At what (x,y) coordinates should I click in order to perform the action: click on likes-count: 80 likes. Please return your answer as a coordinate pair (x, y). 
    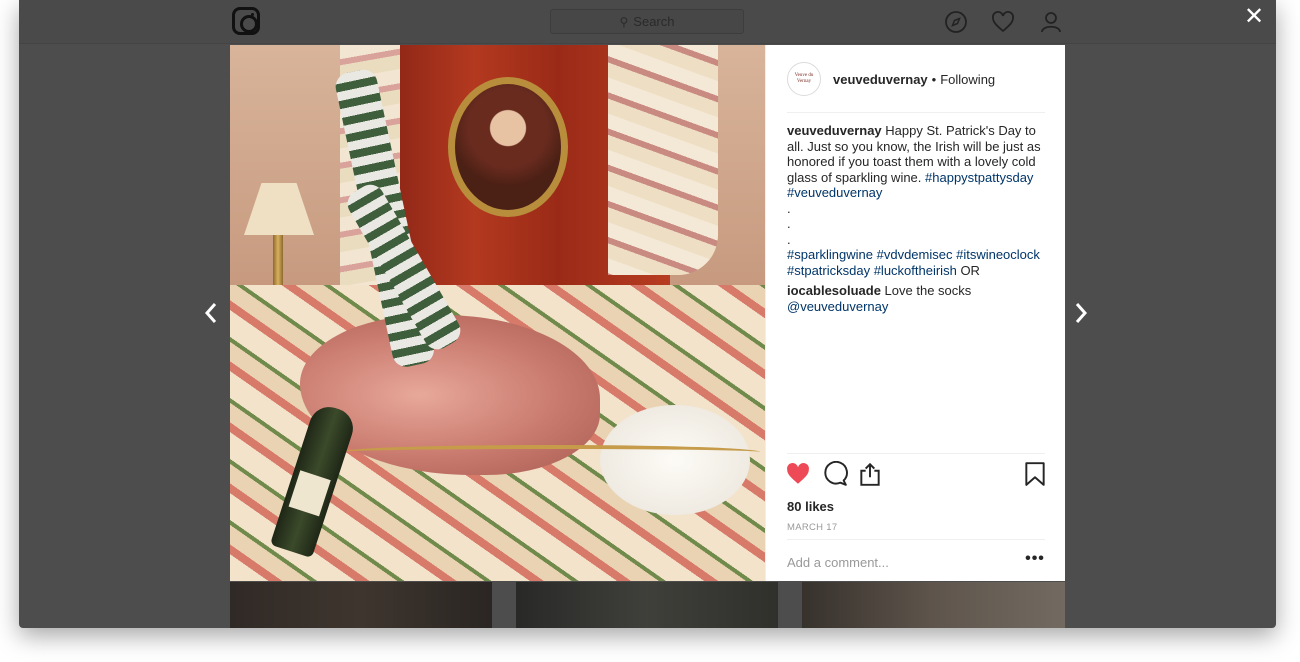
    Looking at the image, I should click on (810, 506).